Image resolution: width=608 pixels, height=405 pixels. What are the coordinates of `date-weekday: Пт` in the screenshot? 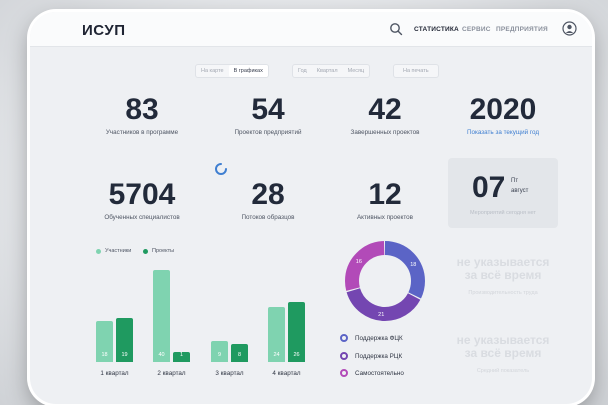 It's located at (515, 181).